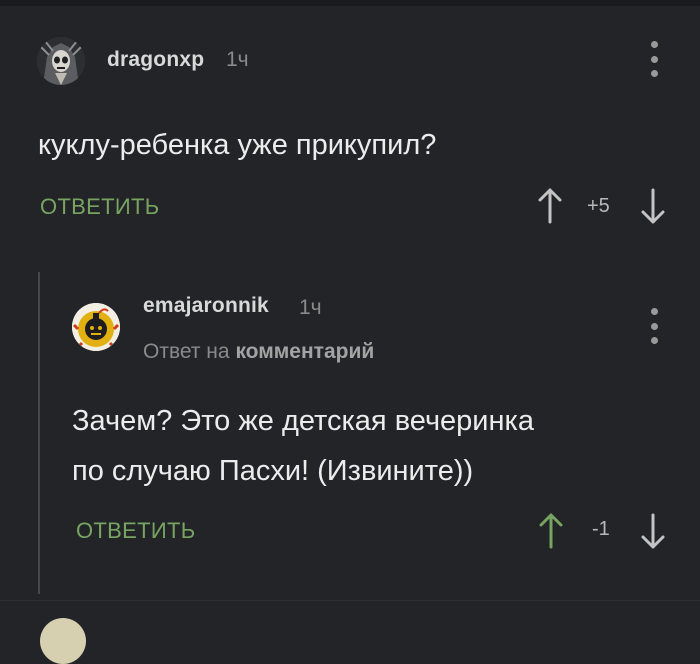 Image resolution: width=700 pixels, height=664 pixels. I want to click on comment-text-line: по случаю Пасхи! (Извините)), so click(273, 471).